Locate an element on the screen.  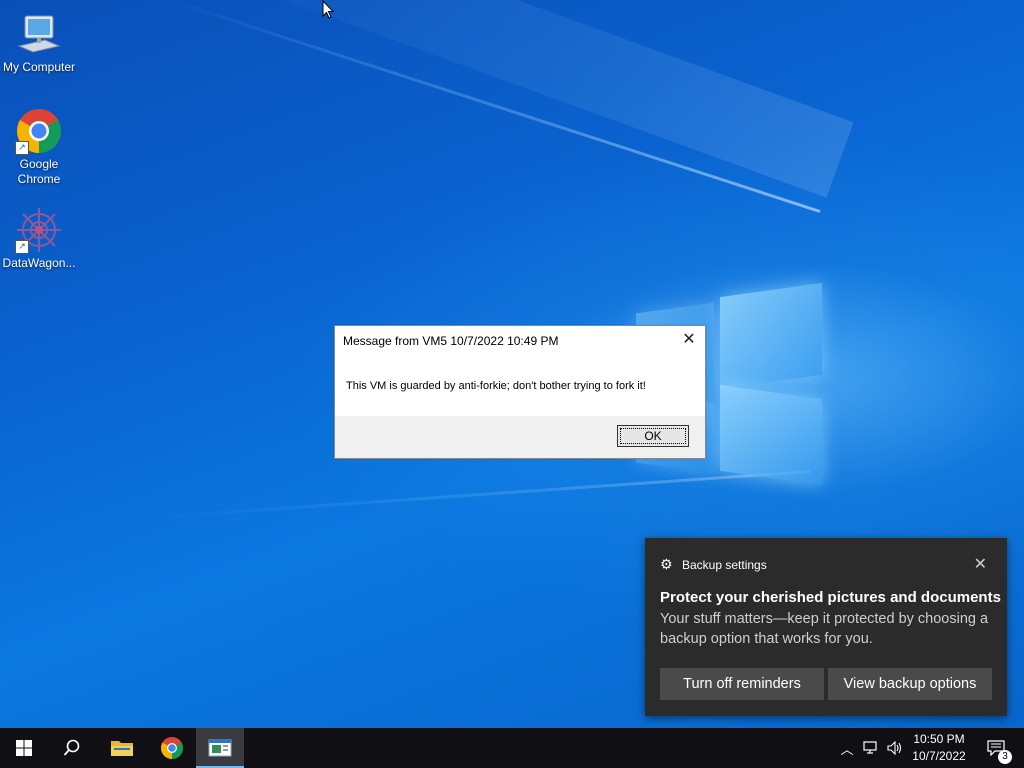
dialog-titlebar: Message from VM5 10/7/2022 10:49 PM ✕ is located at coordinates (520, 341).